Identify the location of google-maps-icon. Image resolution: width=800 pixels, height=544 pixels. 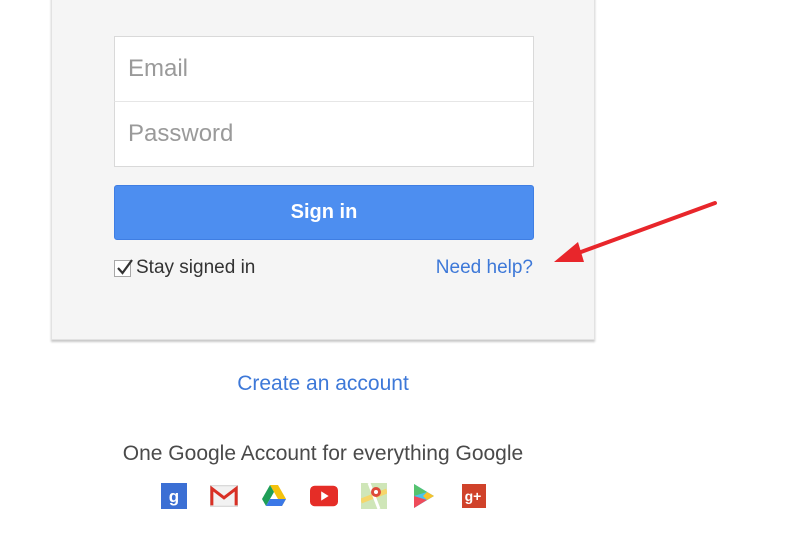
(374, 496).